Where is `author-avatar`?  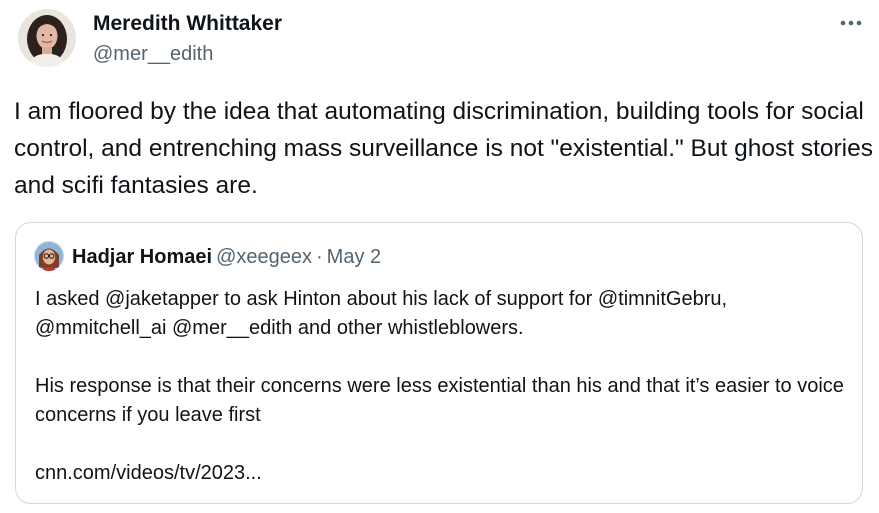
author-avatar is located at coordinates (47, 38).